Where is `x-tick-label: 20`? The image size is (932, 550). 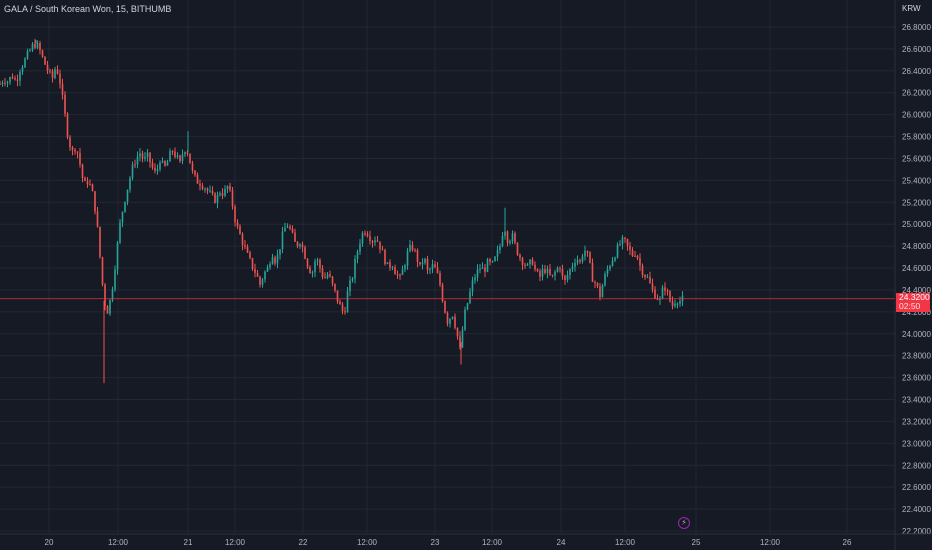 x-tick-label: 20 is located at coordinates (49, 542).